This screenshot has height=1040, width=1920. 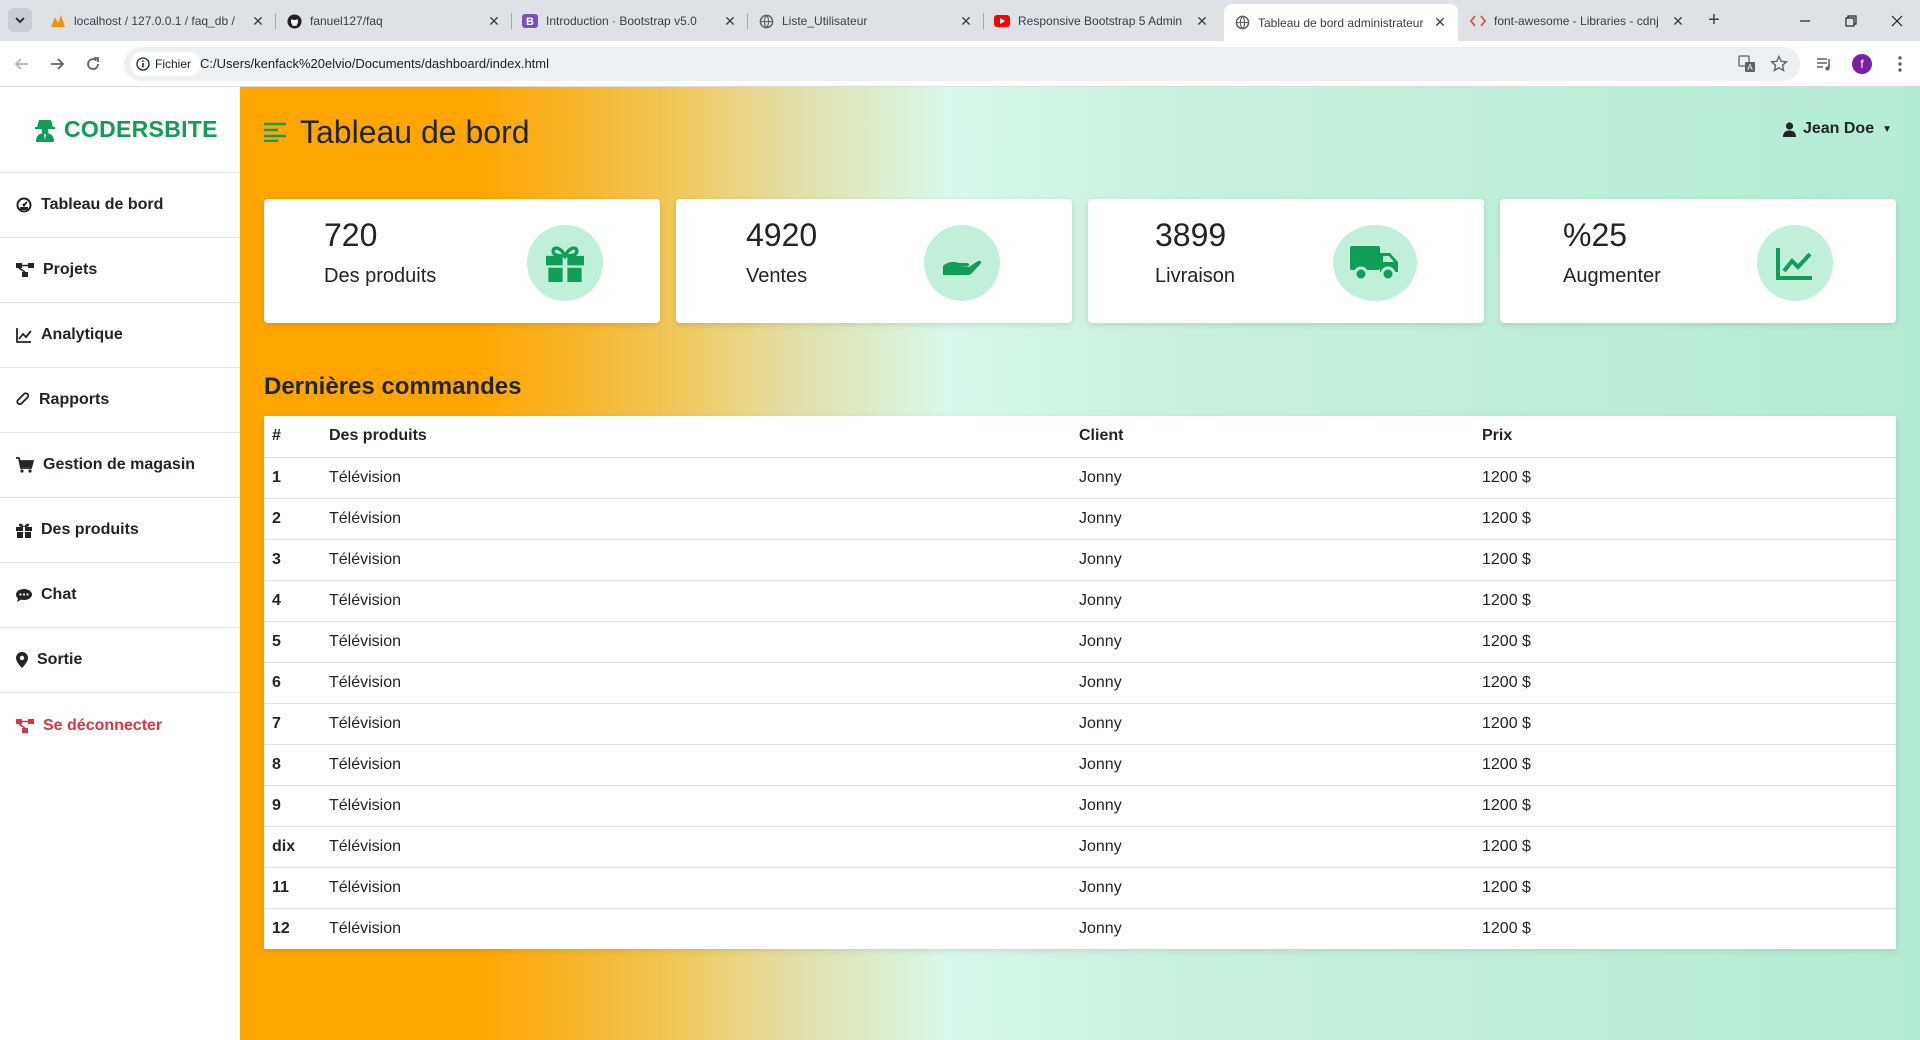 What do you see at coordinates (1887, 129) in the screenshot?
I see `caret-down-icon: ▼` at bounding box center [1887, 129].